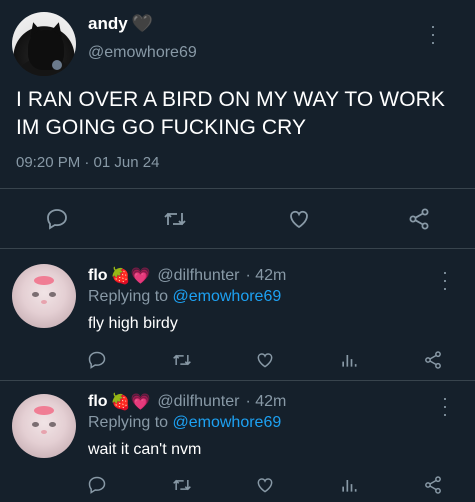 Image resolution: width=475 pixels, height=502 pixels. Describe the element at coordinates (133, 323) in the screenshot. I see `reply-text: fly high birdy` at that location.